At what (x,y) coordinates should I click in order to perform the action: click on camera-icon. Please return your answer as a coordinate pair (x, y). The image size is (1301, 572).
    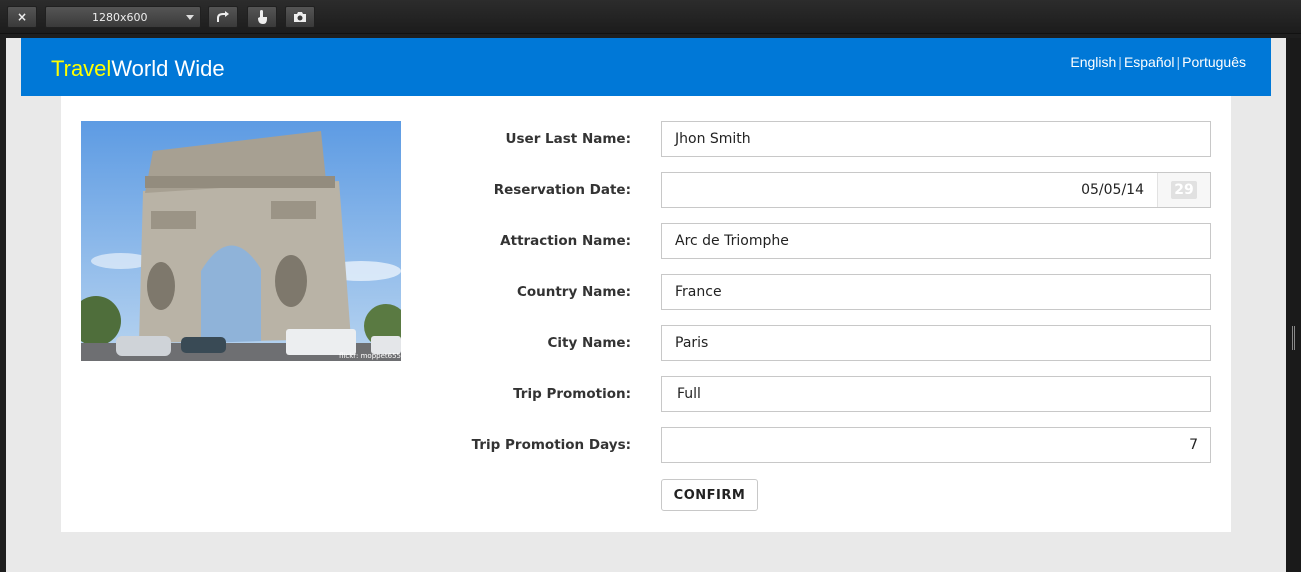
    Looking at the image, I should click on (300, 17).